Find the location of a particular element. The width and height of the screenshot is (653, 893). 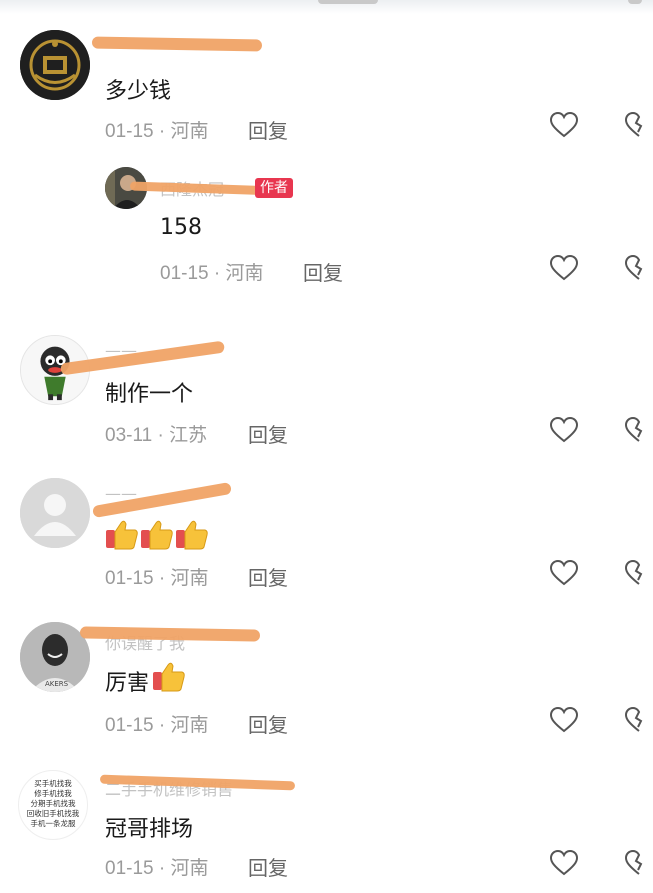

comment-meta: 03-11 · 江苏 is located at coordinates (156, 435).